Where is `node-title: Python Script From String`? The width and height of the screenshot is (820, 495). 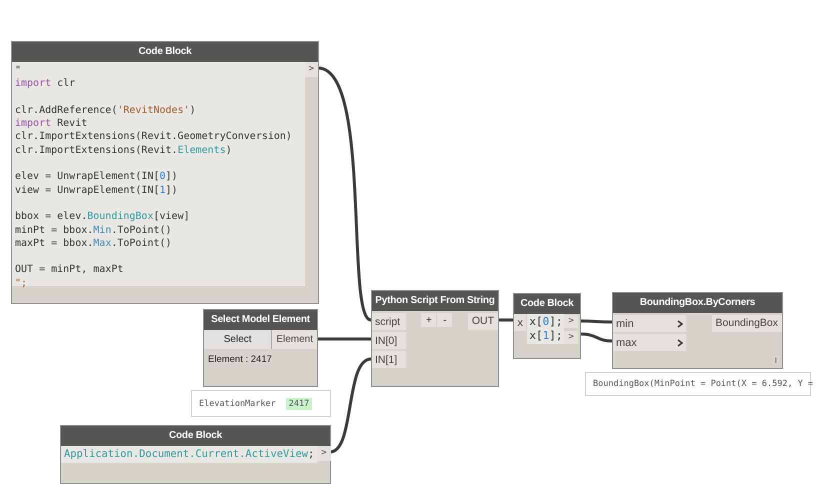
node-title: Python Script From String is located at coordinates (435, 301).